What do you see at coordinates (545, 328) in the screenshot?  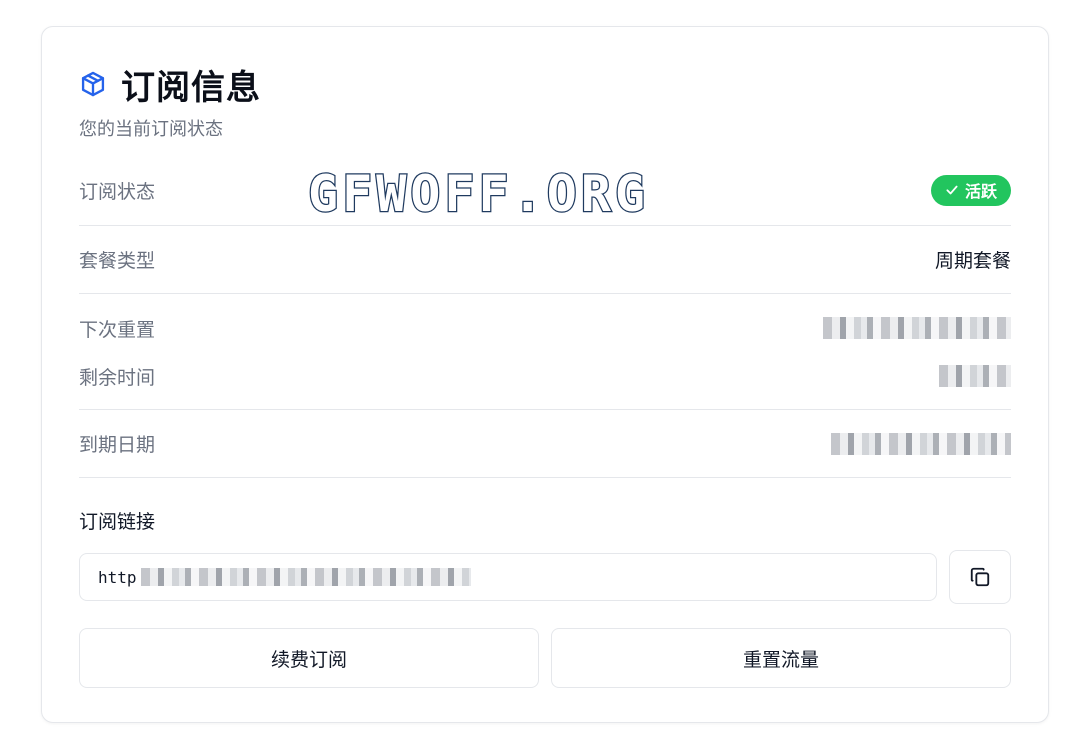 I see `row-next-reset: 下次重置` at bounding box center [545, 328].